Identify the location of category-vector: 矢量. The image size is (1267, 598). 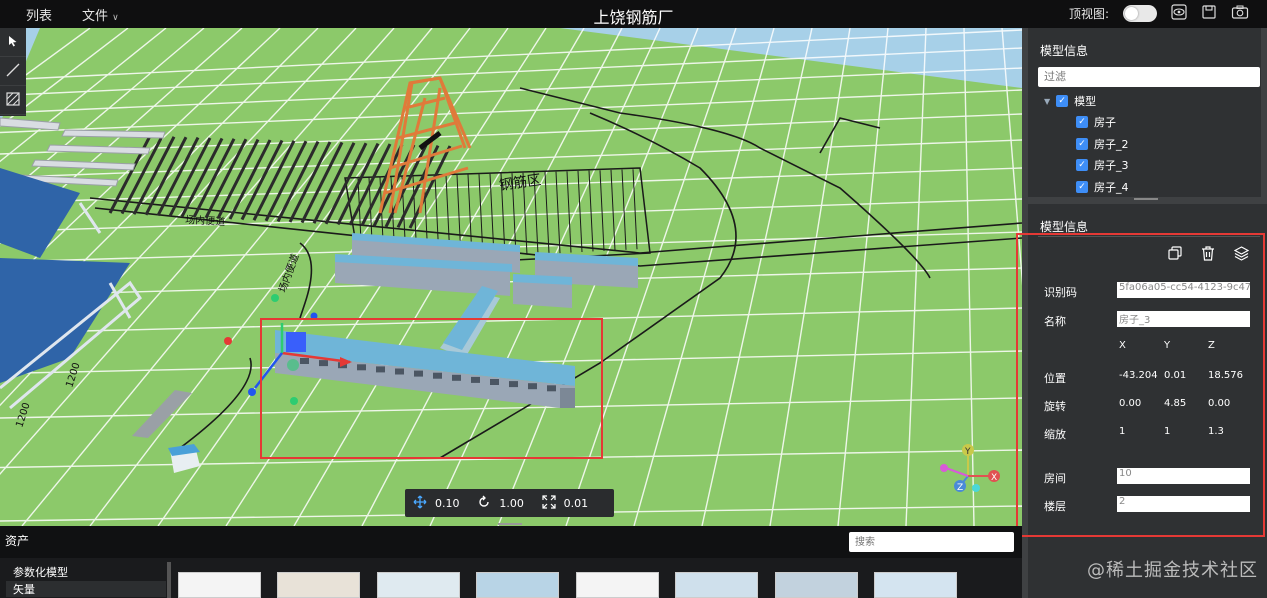
(86, 589).